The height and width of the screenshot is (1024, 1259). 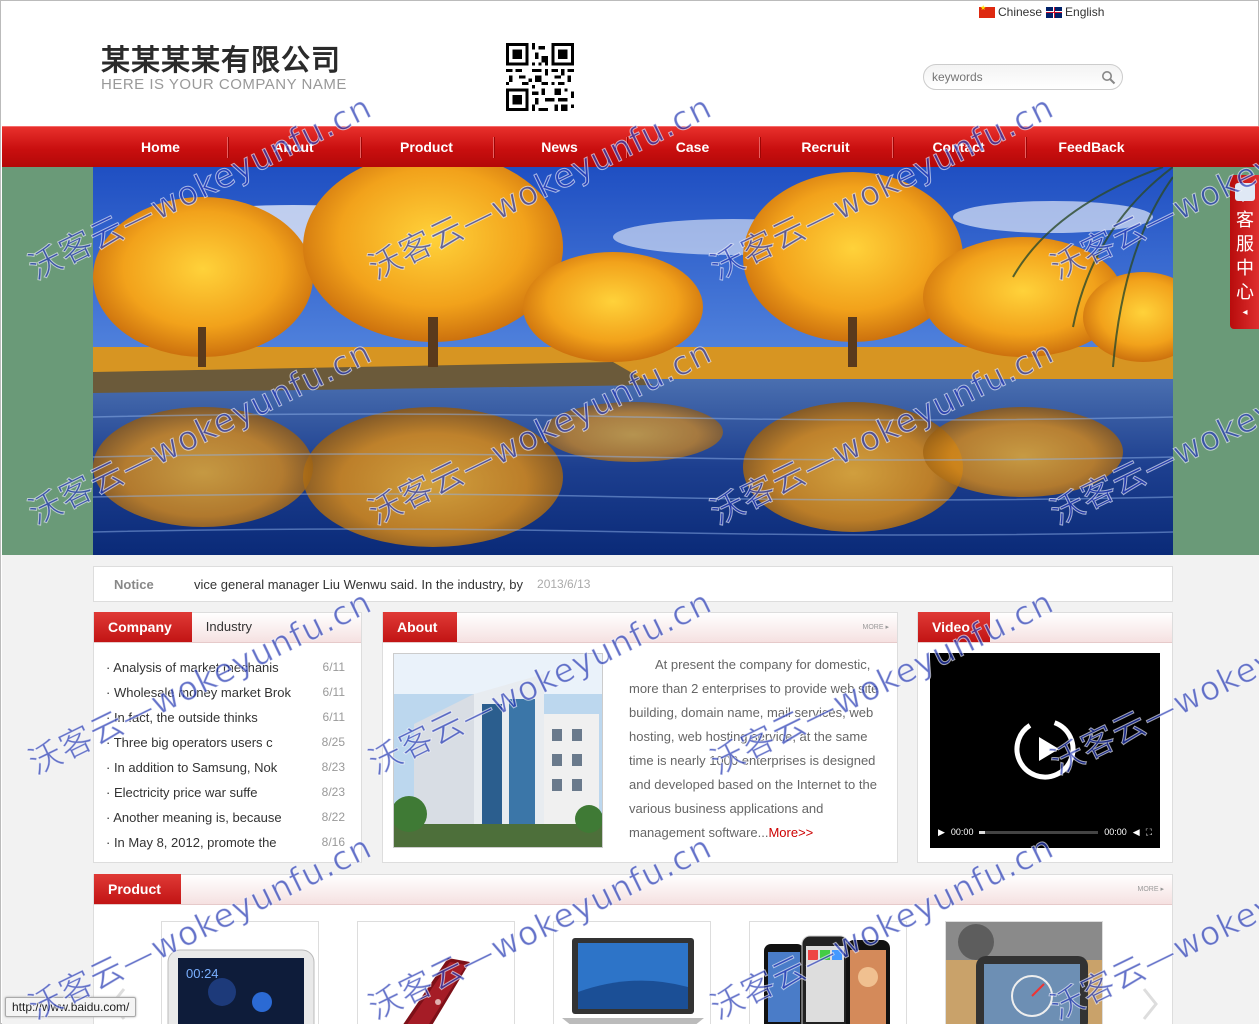 I want to click on play-icon: ▶, so click(x=941, y=832).